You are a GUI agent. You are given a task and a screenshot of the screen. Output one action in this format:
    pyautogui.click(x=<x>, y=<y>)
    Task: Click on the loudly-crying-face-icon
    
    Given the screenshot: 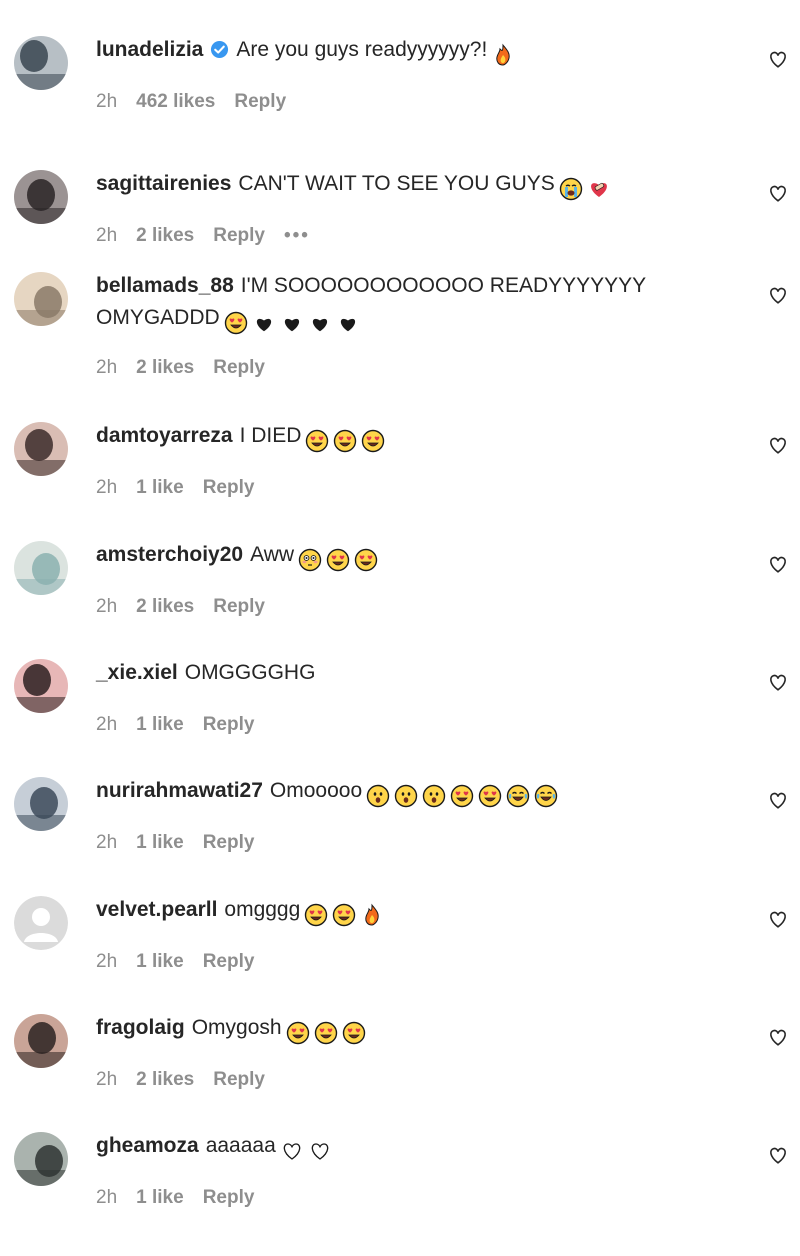 What is the action you would take?
    pyautogui.click(x=571, y=189)
    